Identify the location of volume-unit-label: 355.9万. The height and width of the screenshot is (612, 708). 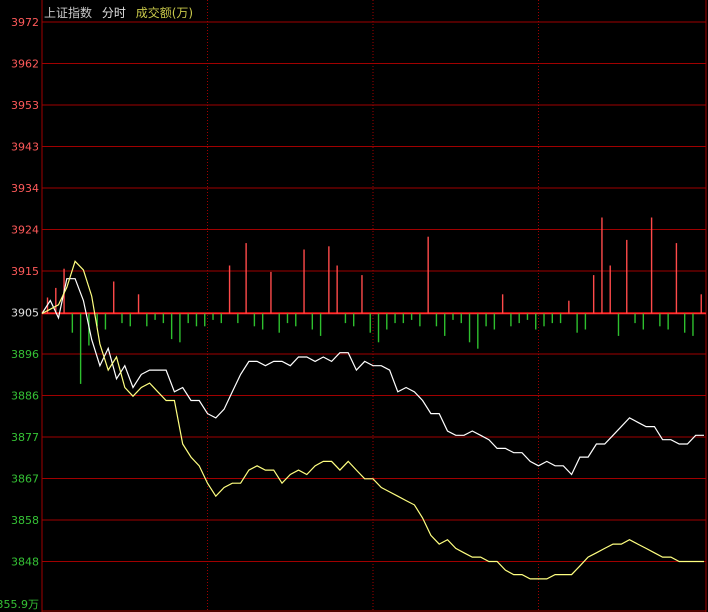
(19, 604).